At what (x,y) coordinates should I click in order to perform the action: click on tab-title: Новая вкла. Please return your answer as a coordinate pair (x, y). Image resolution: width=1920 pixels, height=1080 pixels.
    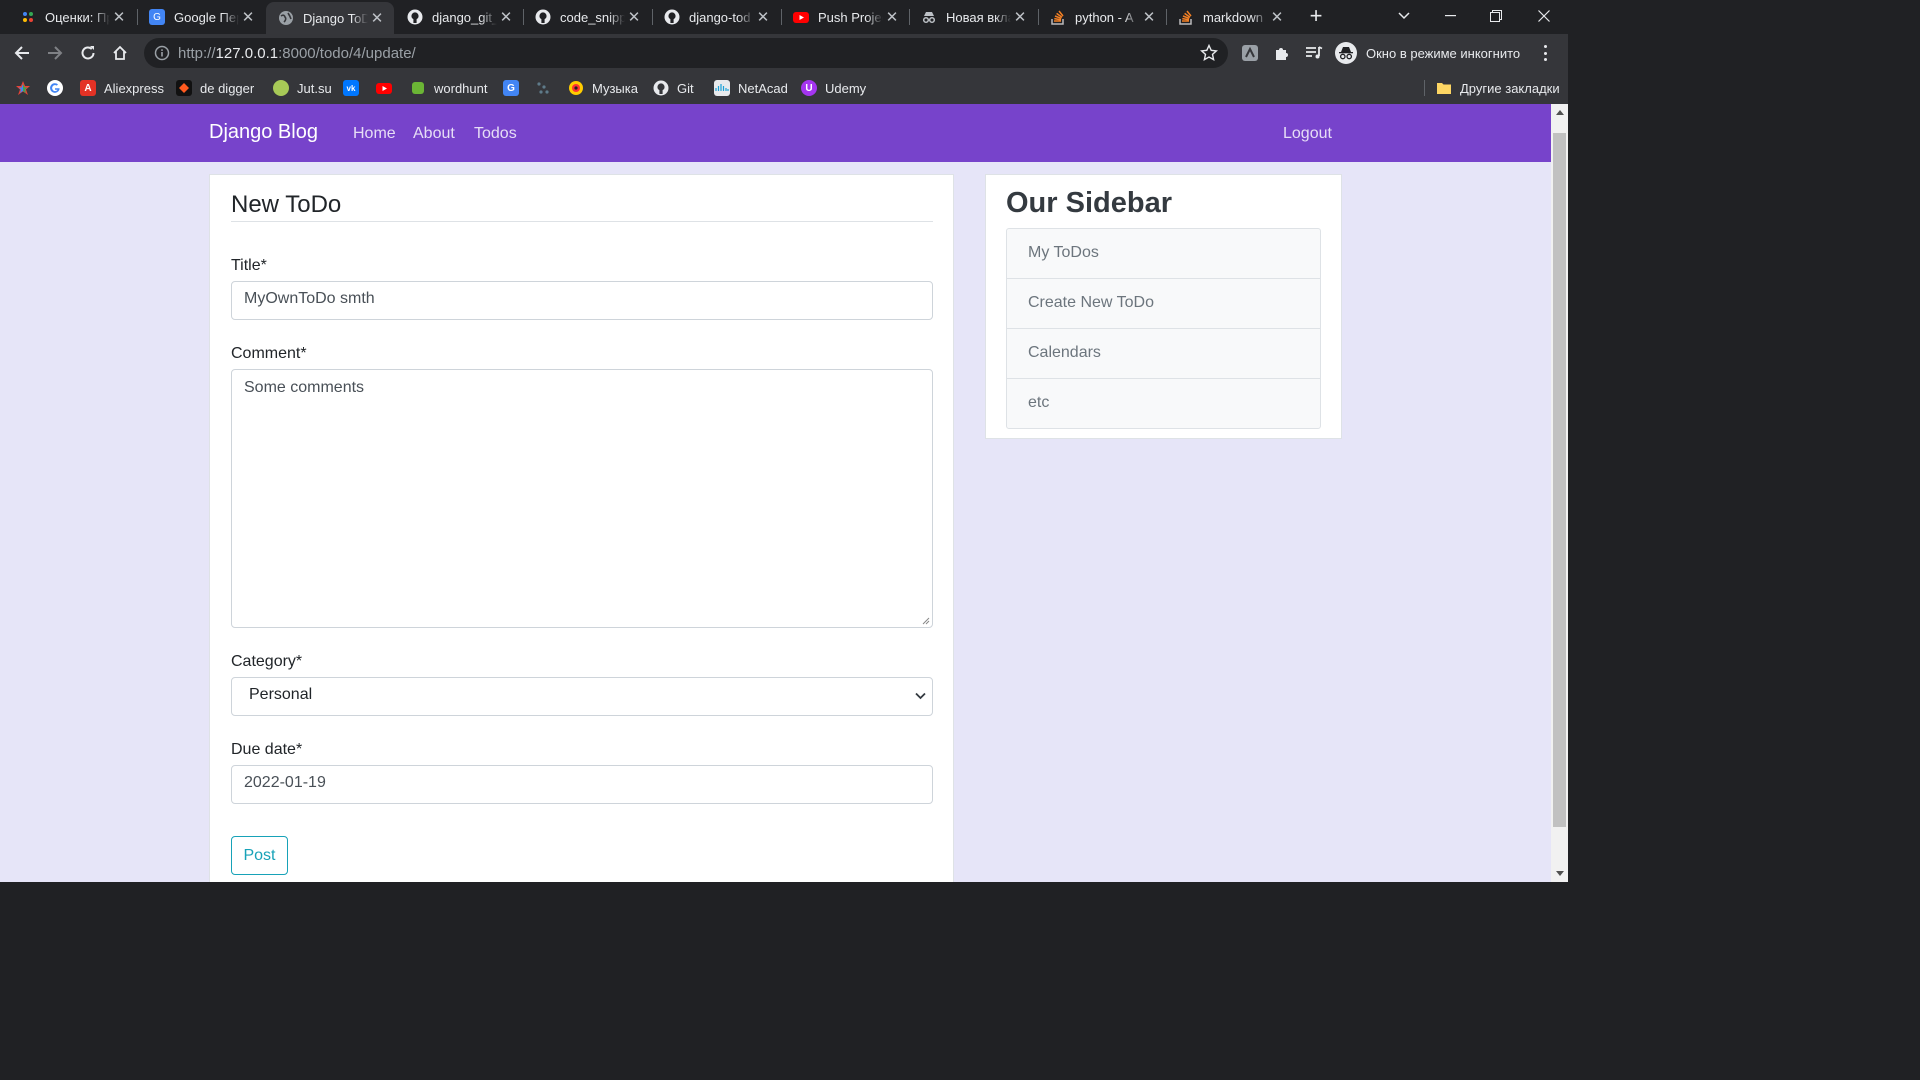
    Looking at the image, I should click on (978, 17).